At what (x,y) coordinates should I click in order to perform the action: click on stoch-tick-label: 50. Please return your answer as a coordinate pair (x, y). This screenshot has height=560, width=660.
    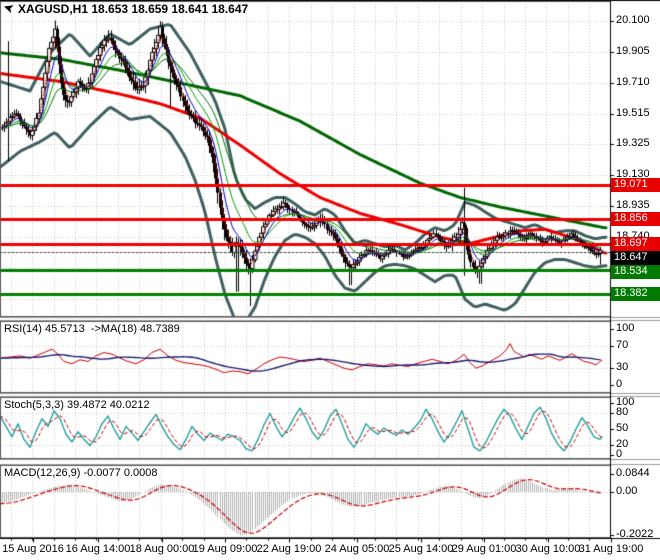
    Looking at the image, I should click on (622, 428).